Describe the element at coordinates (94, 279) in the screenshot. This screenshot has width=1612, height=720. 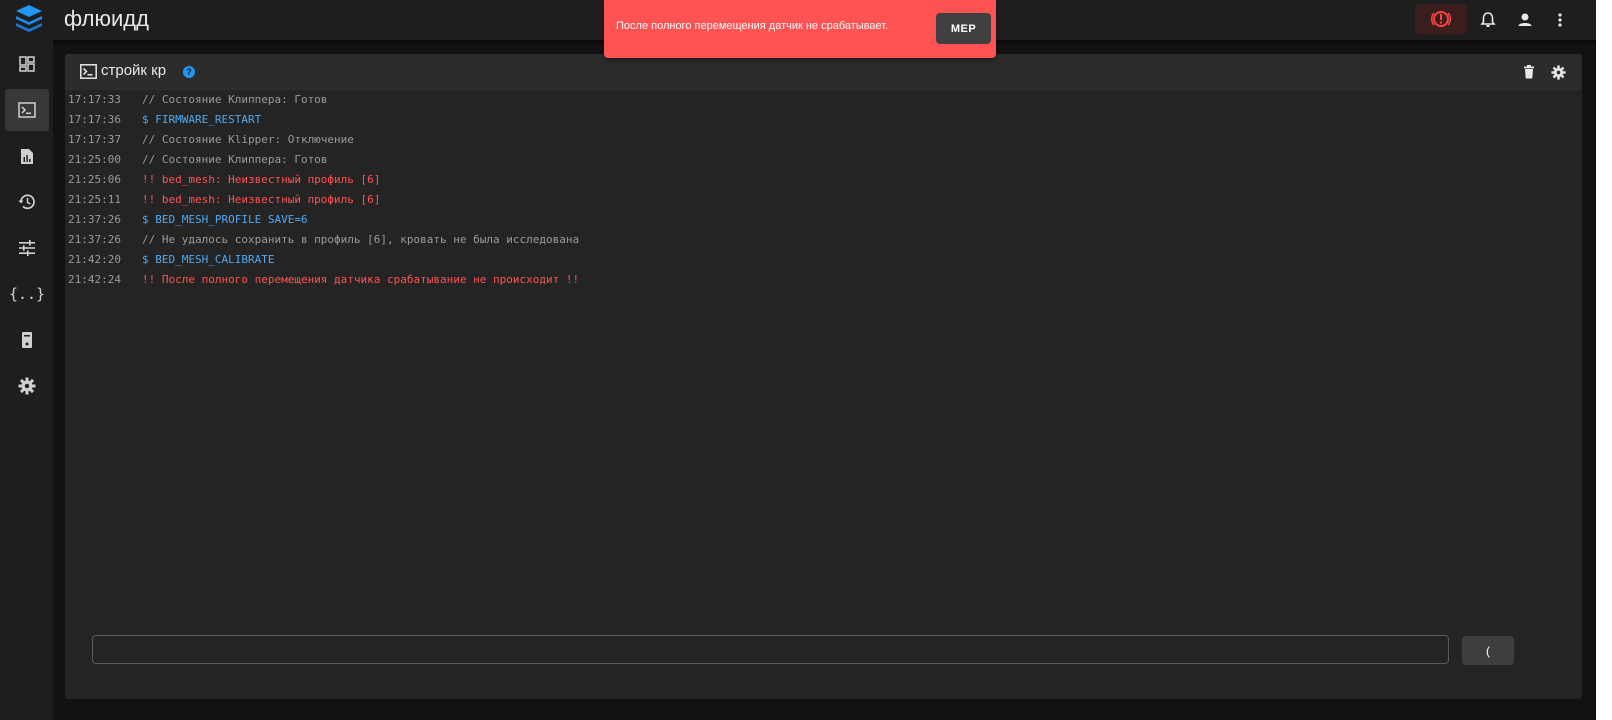
I see `console-line-timestamp: 21:42:24` at that location.